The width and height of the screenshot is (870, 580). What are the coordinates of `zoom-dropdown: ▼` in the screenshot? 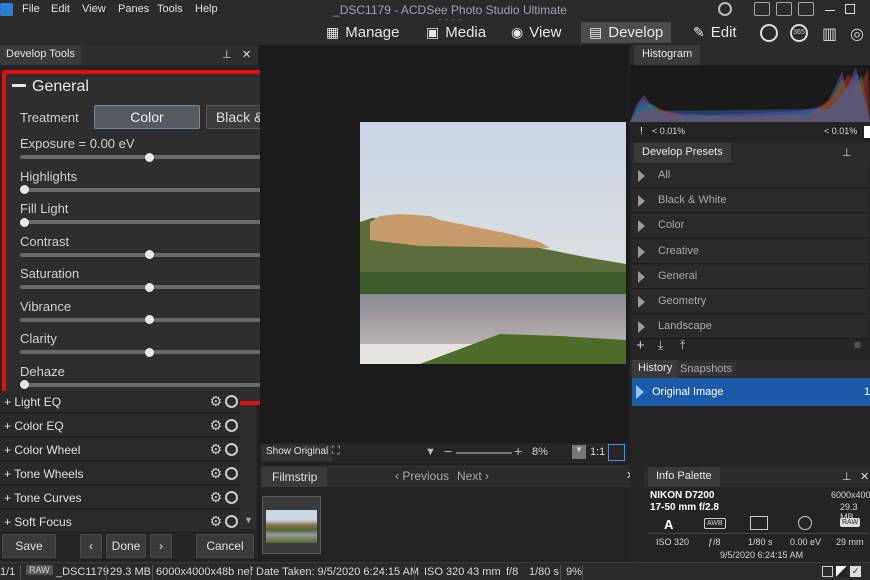 It's located at (579, 452).